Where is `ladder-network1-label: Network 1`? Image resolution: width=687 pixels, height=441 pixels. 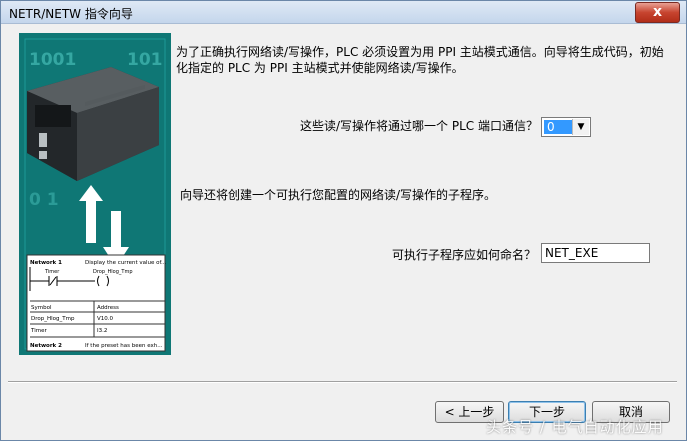 ladder-network1-label: Network 1 is located at coordinates (46, 263).